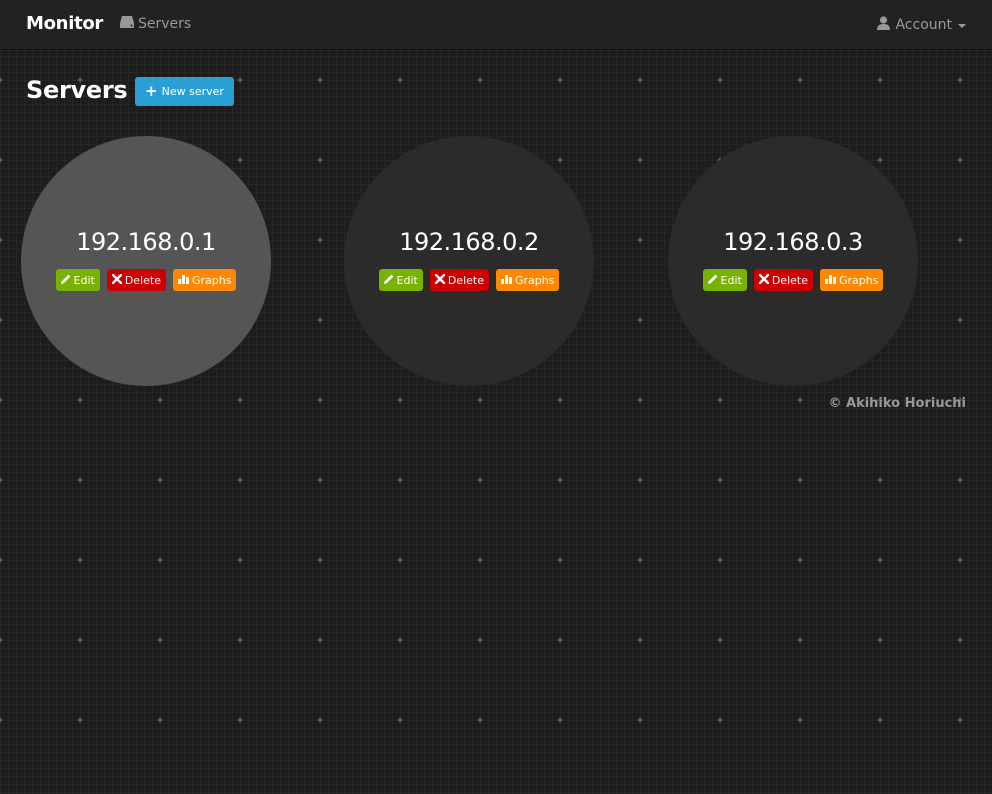 The image size is (992, 794). What do you see at coordinates (146, 242) in the screenshot?
I see `server-ip: 192.168.0.1` at bounding box center [146, 242].